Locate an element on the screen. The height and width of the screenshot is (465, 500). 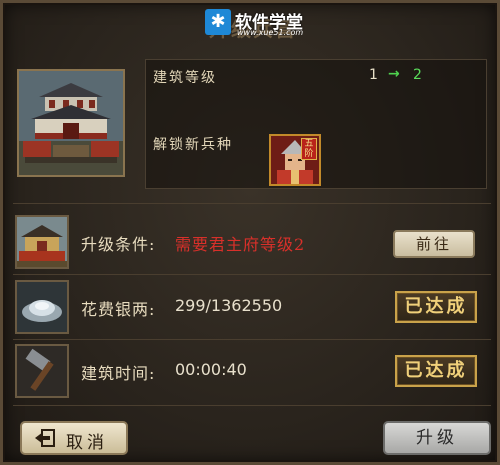
hammer-icon is located at coordinates (42, 371).